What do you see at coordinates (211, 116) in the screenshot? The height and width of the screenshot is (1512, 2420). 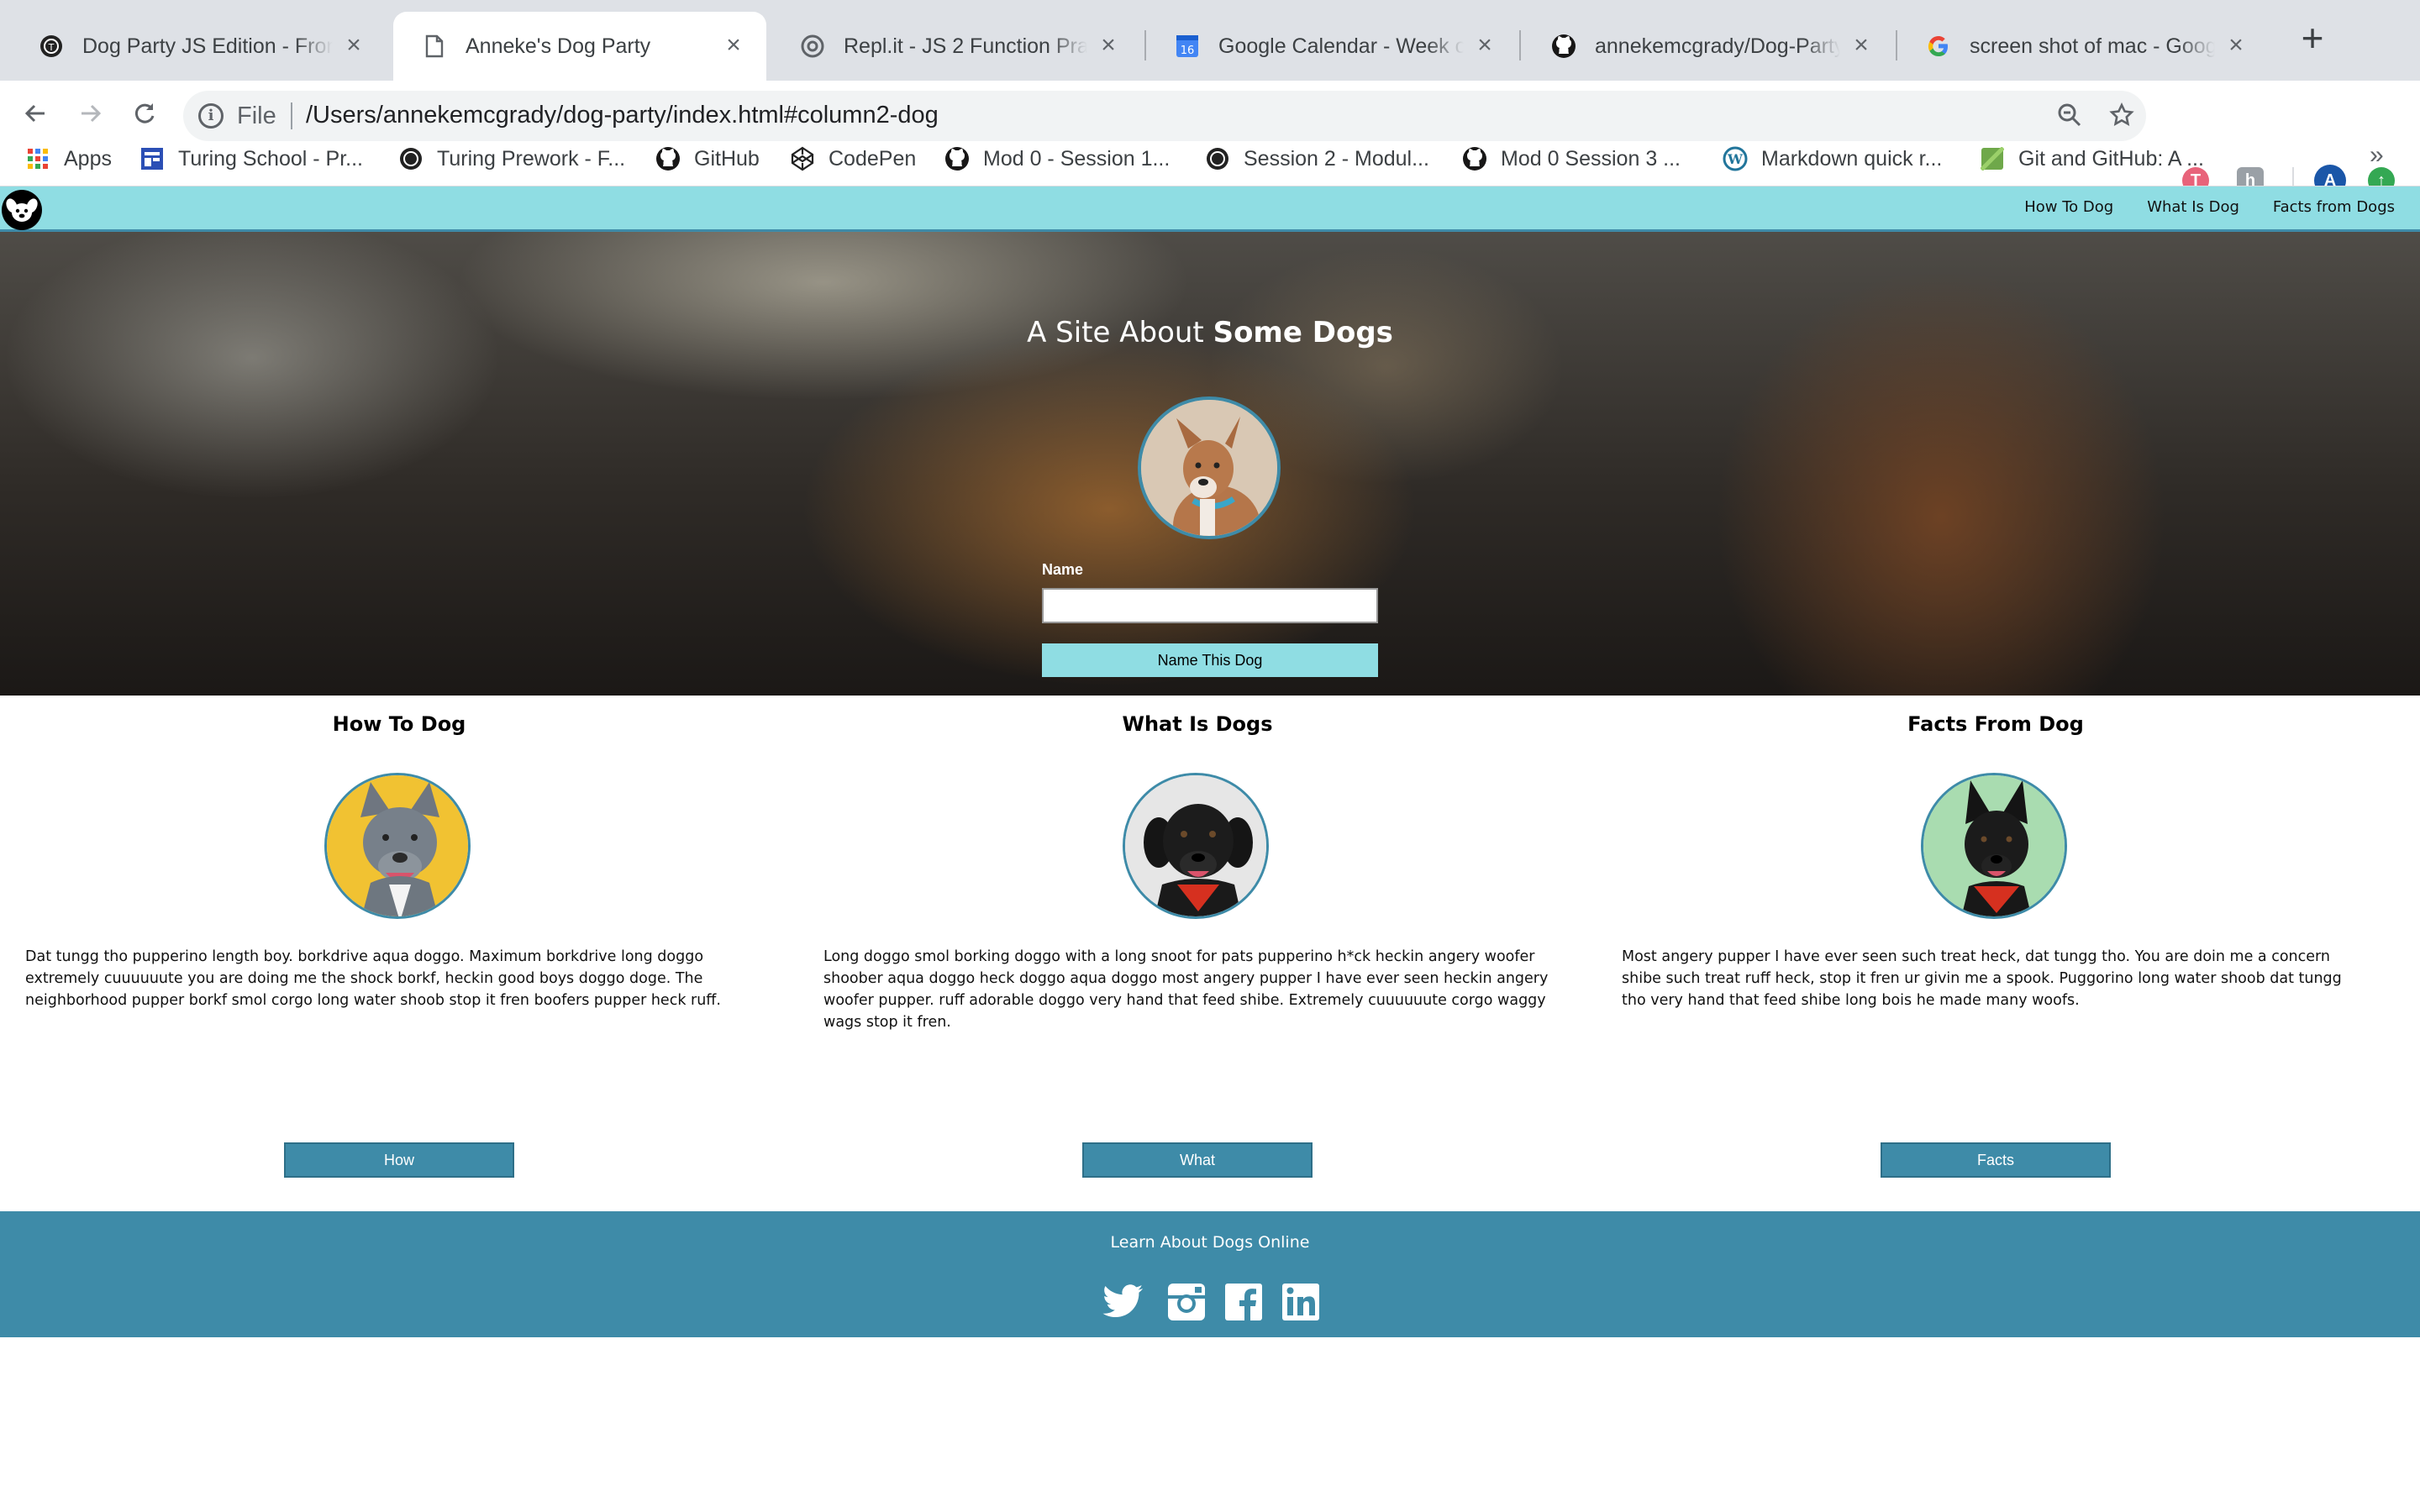 I see `info-icon: i` at bounding box center [211, 116].